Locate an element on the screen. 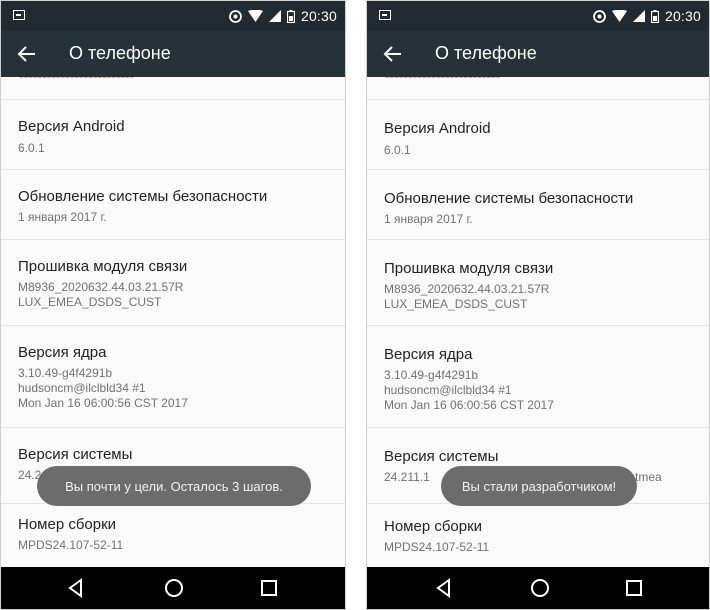 The image size is (710, 610). toast-message: Вы стали разработчиком! is located at coordinates (539, 486).